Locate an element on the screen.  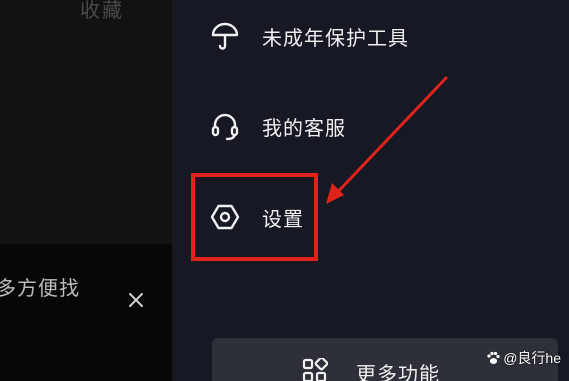
menu-item-label: 我的客服 is located at coordinates (304, 127).